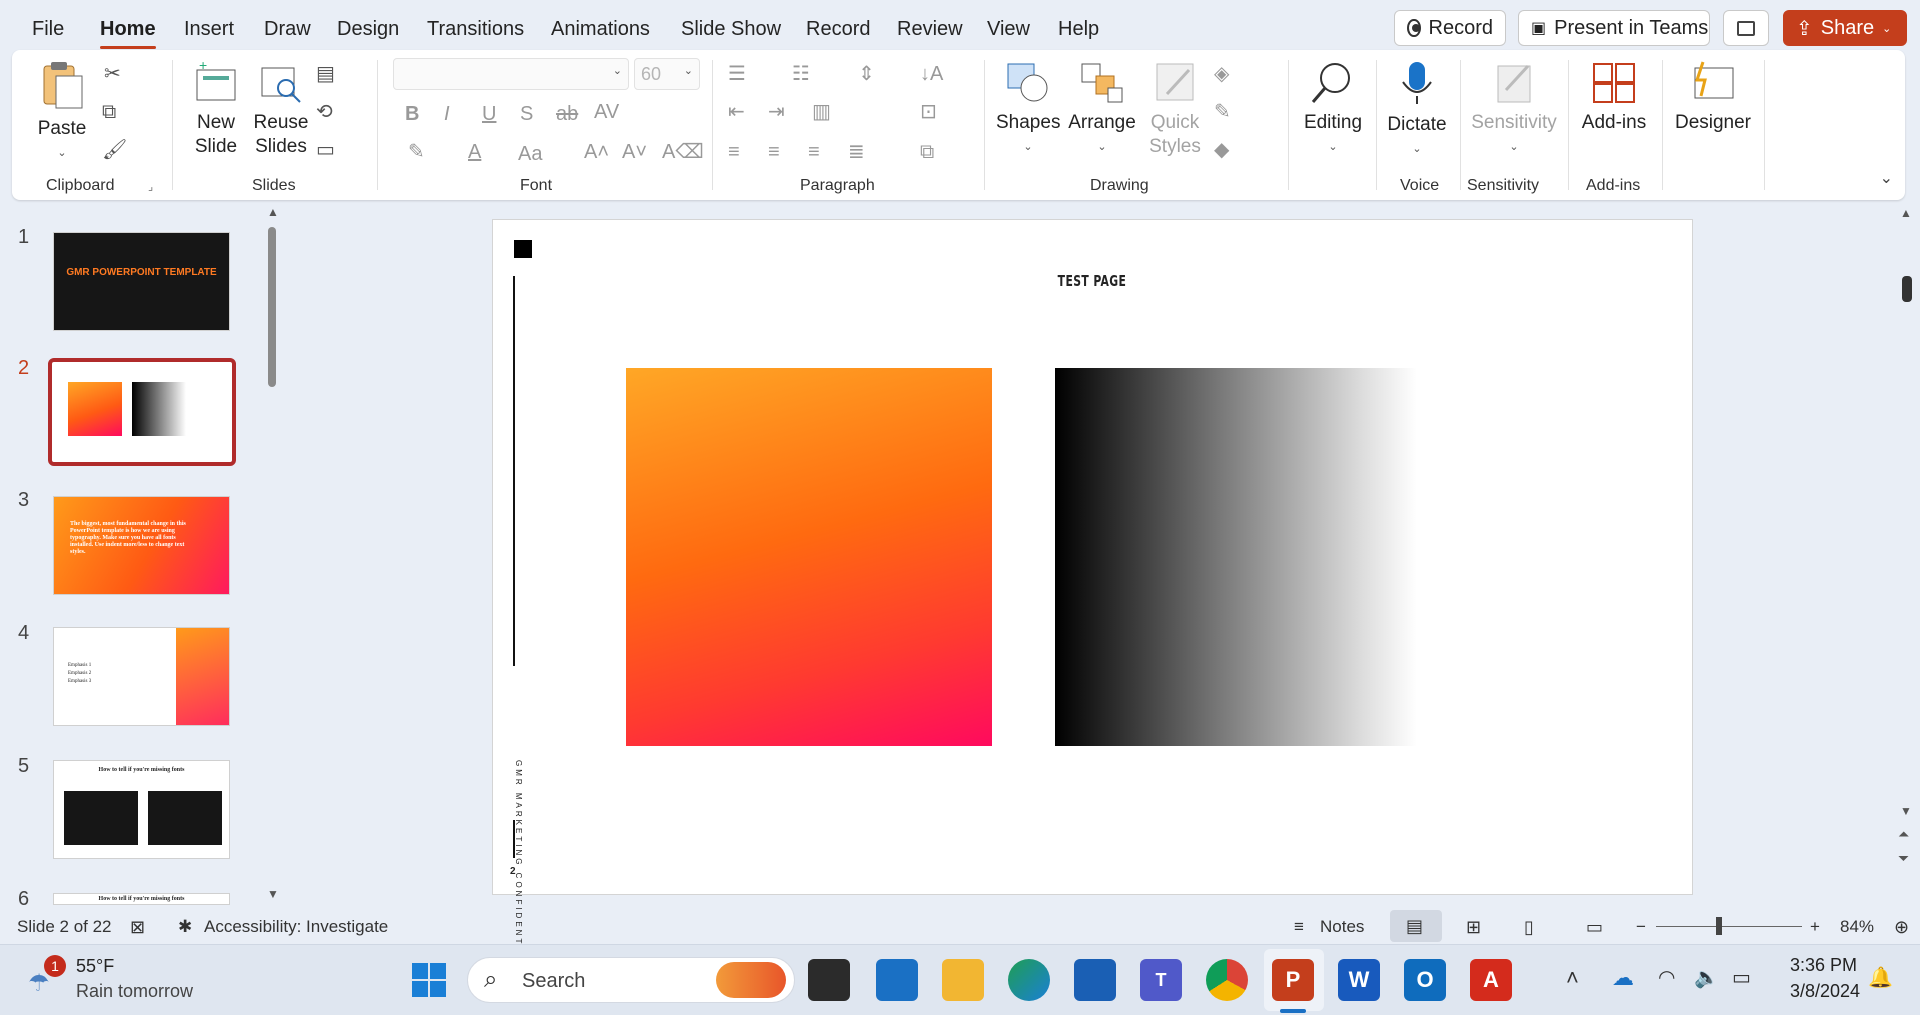 This screenshot has height=1015, width=1920. Describe the element at coordinates (1880, 977) in the screenshot. I see `notification-bell-icon: 🔔` at that location.